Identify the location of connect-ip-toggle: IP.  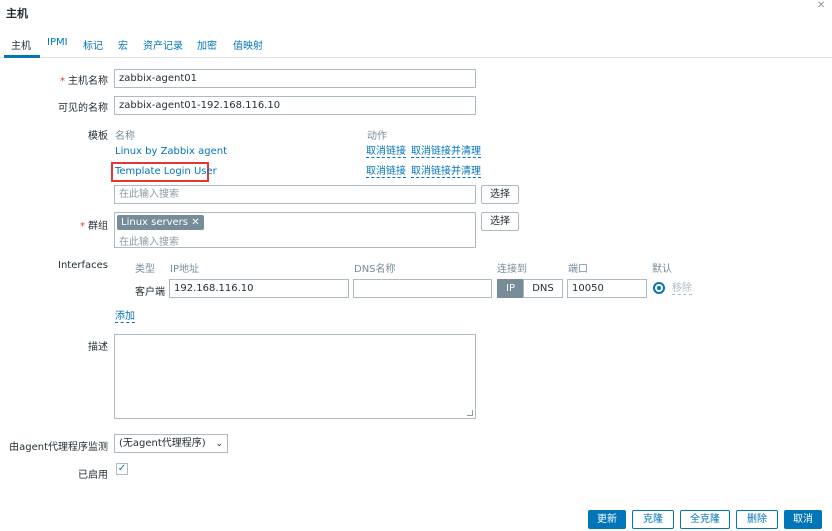
(510, 288).